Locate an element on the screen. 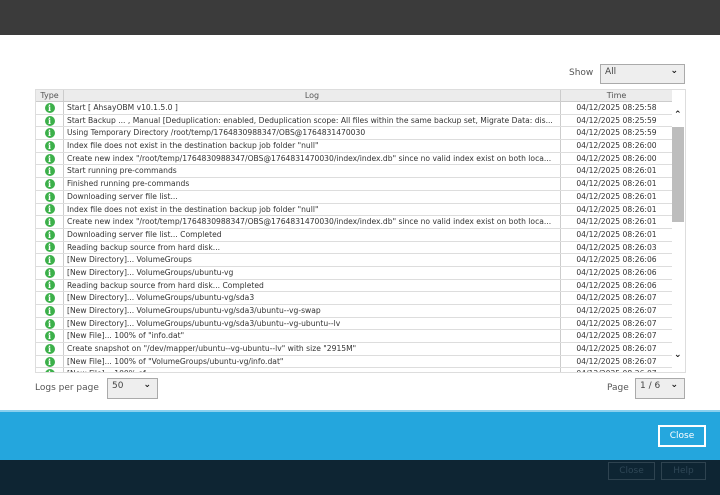 This screenshot has width=720, height=495. background-bottom-bar: Close Help is located at coordinates (360, 477).